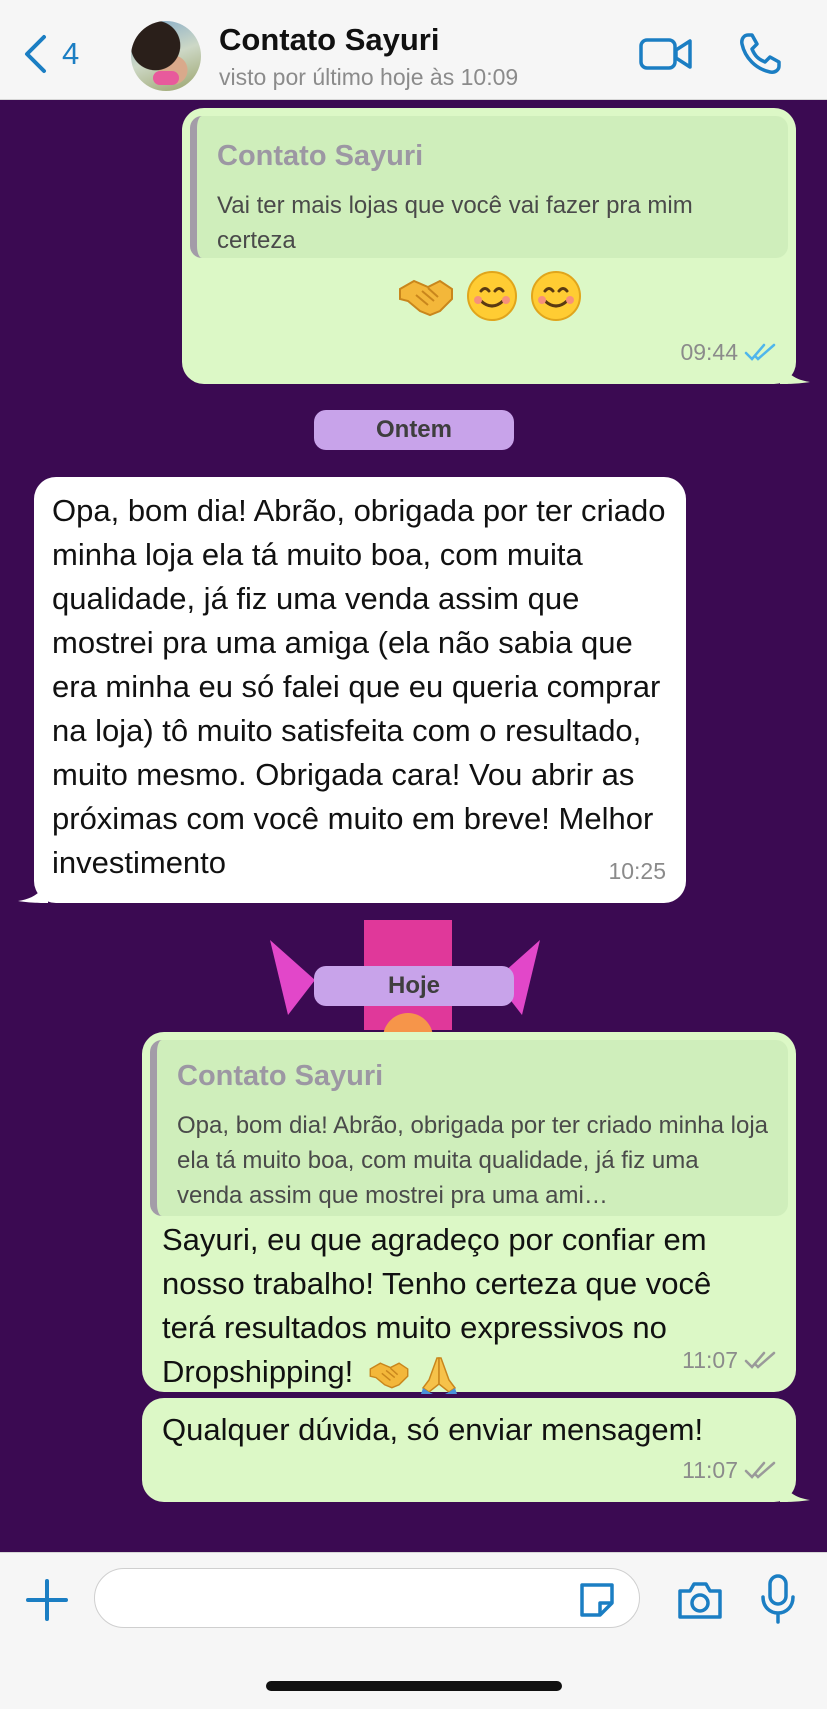  I want to click on voice-message-button, so click(778, 1599).